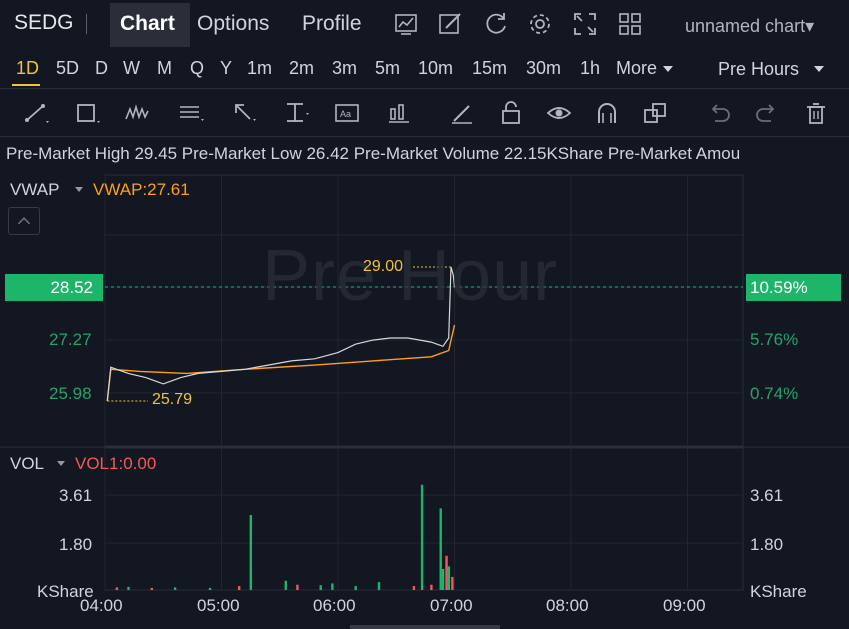 Image resolution: width=849 pixels, height=629 pixels. Describe the element at coordinates (489, 68) in the screenshot. I see `interval-15m: 15m` at that location.